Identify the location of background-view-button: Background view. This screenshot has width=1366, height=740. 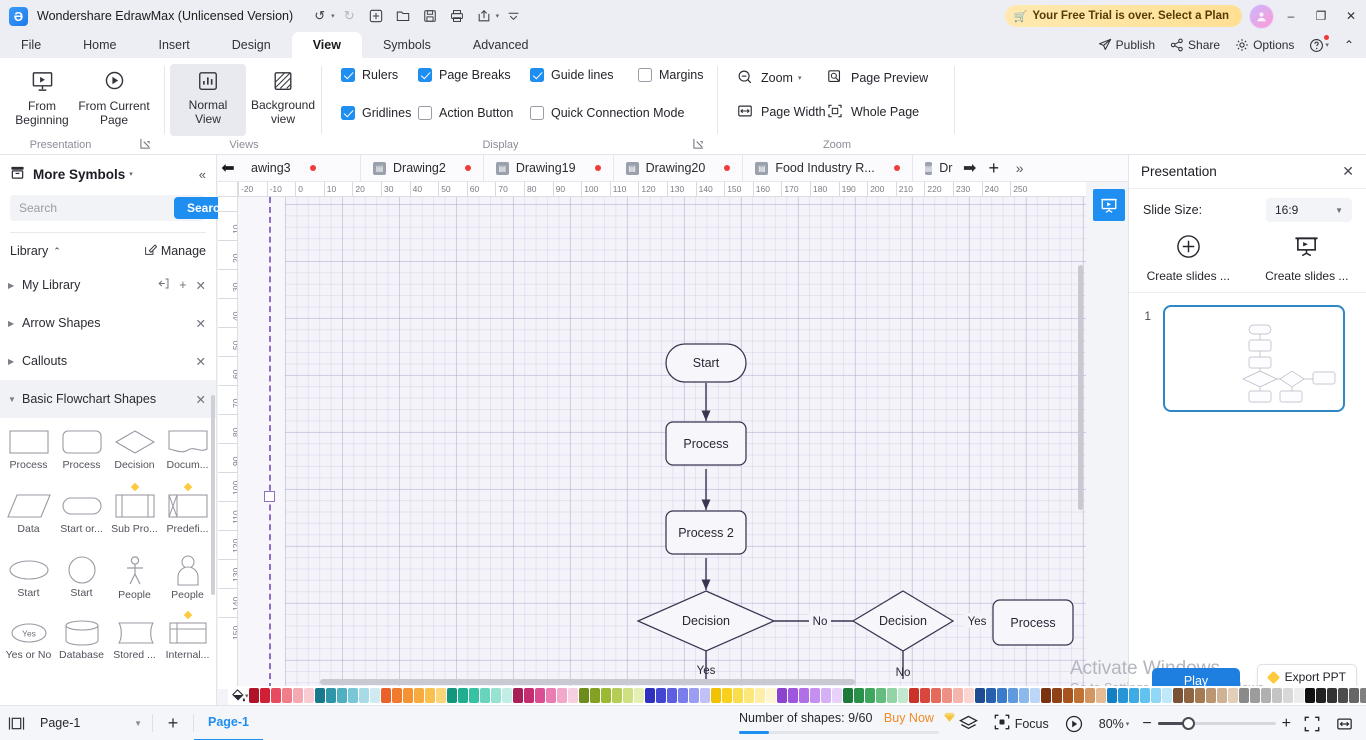
(283, 100).